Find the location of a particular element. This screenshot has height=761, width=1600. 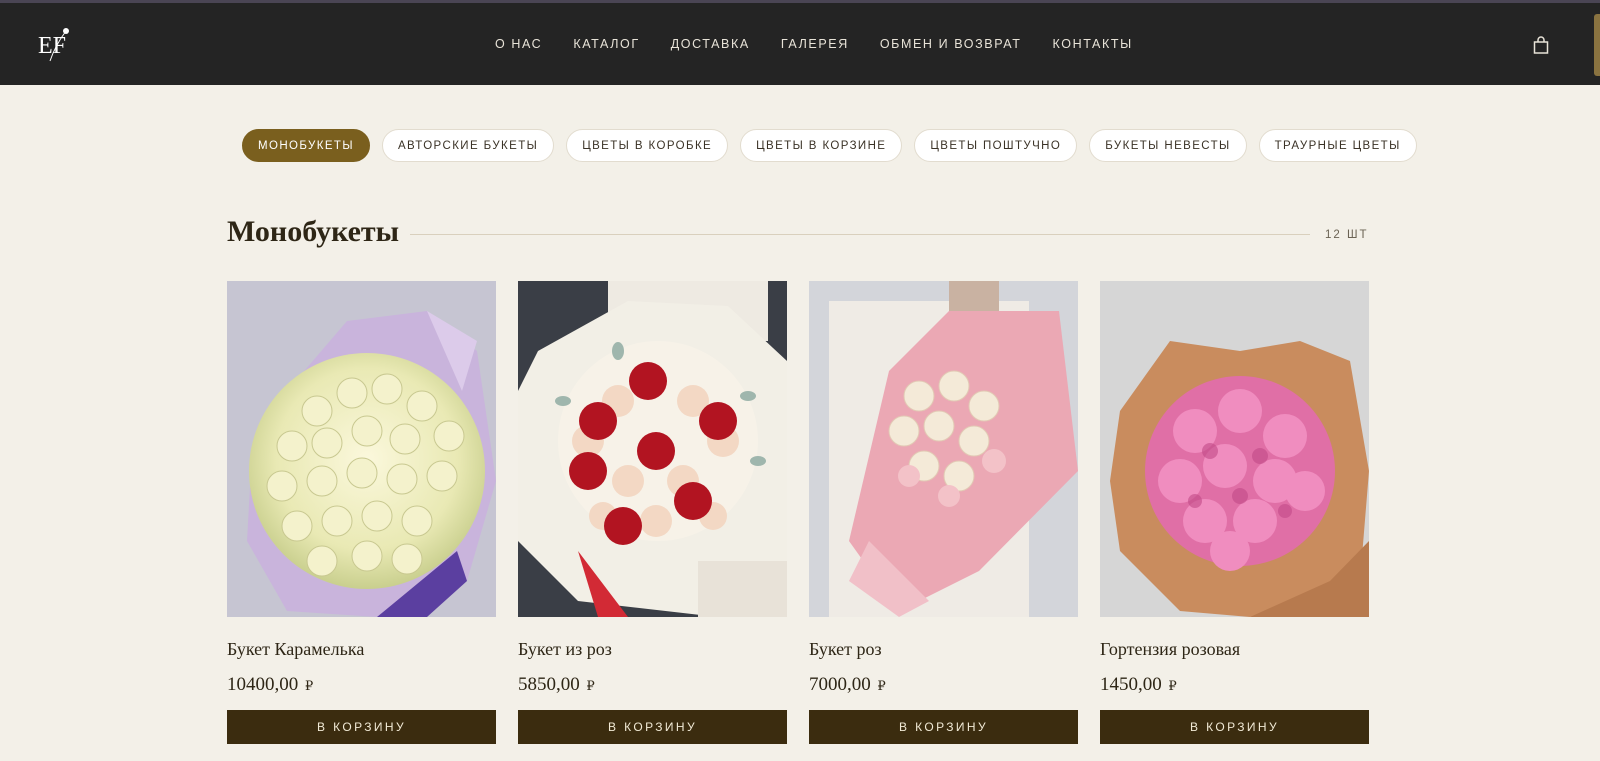

brand-logo: EF is located at coordinates (56, 45).